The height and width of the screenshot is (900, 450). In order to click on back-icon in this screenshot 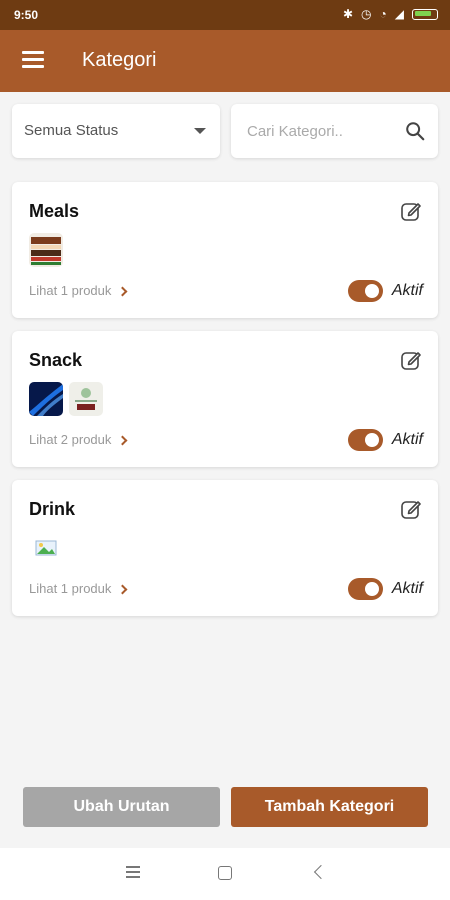, I will do `click(321, 872)`.